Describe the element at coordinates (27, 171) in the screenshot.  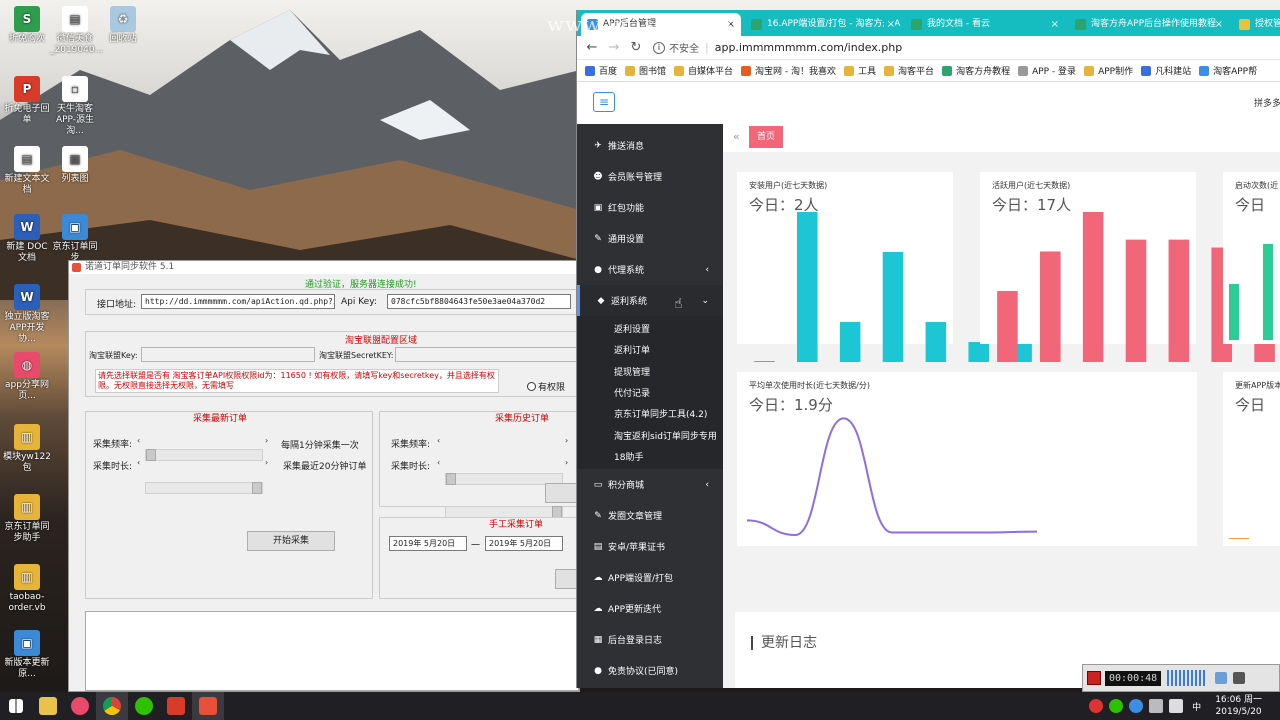
I see `desktop-icon: ▤ 新建文本文档` at that location.